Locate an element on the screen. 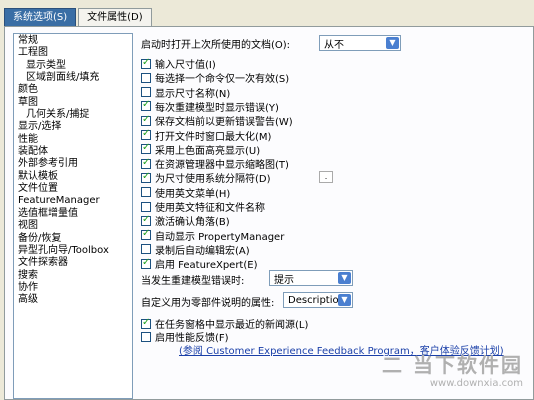 The height and width of the screenshot is (400, 534). option-label: 为尺寸使用系统分隔符(D) is located at coordinates (213, 180).